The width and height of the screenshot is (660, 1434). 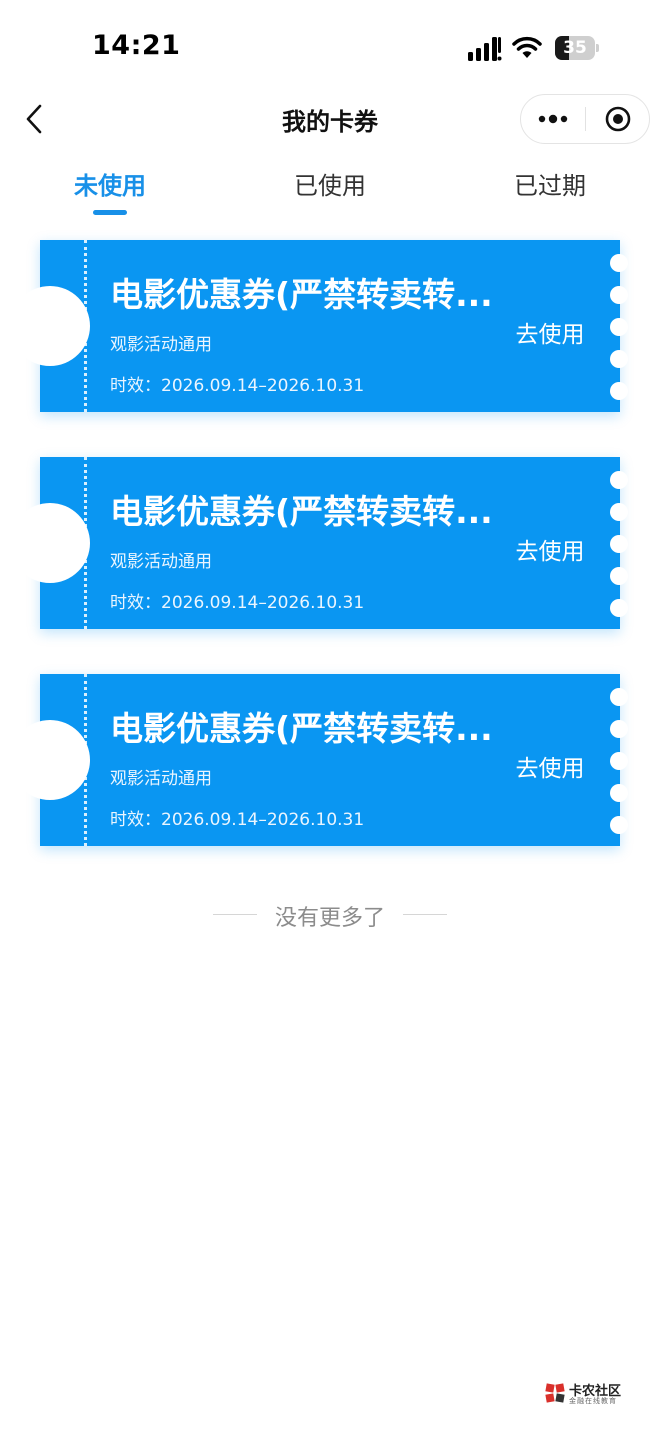 What do you see at coordinates (527, 47) in the screenshot?
I see `wifi-icon` at bounding box center [527, 47].